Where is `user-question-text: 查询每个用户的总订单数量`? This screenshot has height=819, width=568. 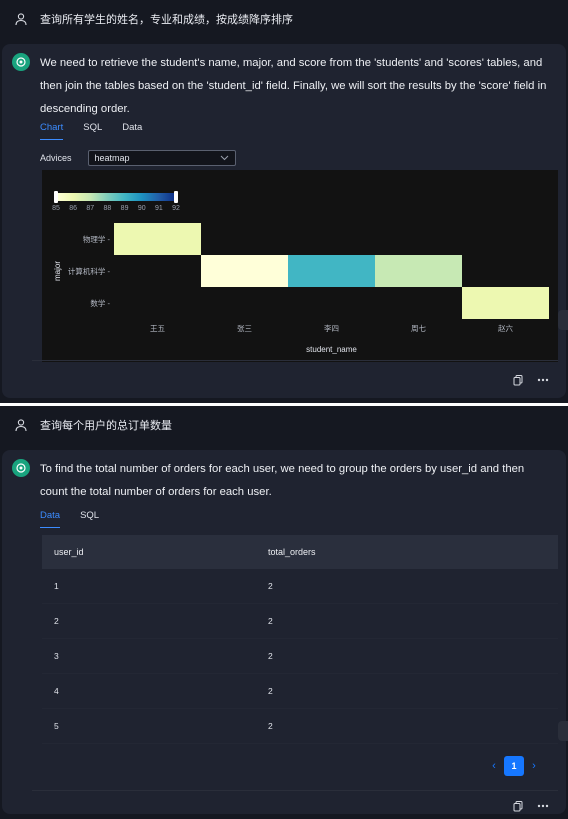
user-question-text: 查询每个用户的总订单数量 is located at coordinates (106, 426).